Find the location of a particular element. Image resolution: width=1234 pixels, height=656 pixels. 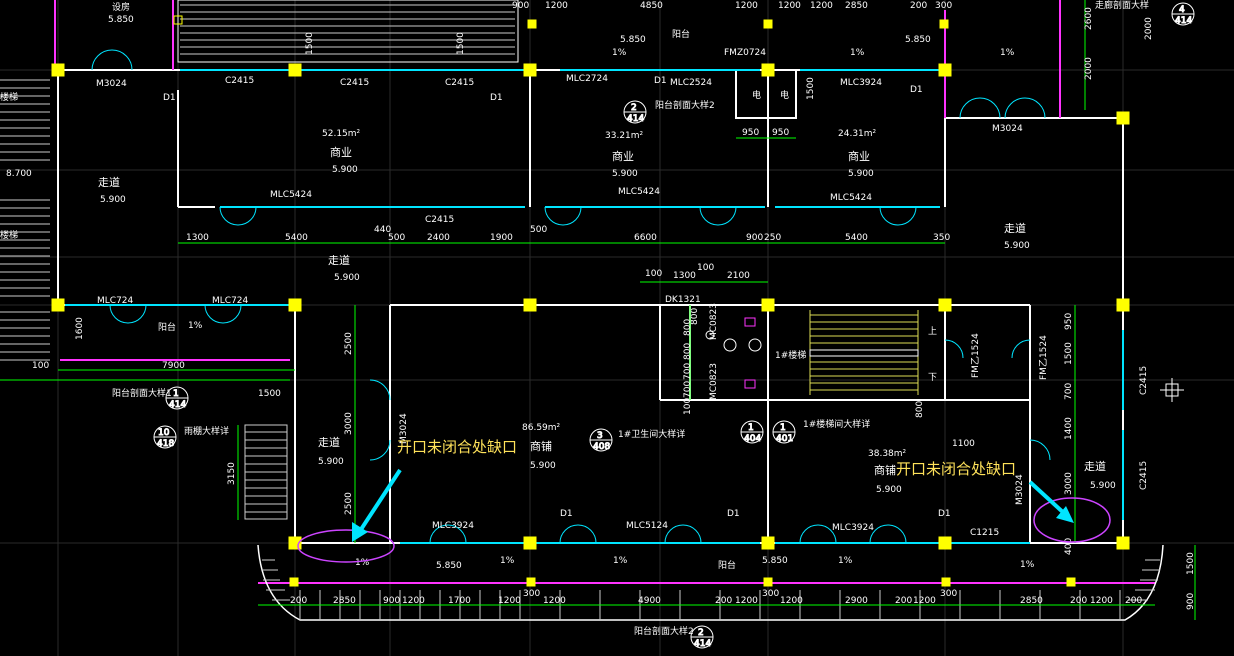

bubble-6-bottom: 414 is located at coordinates (702, 644).